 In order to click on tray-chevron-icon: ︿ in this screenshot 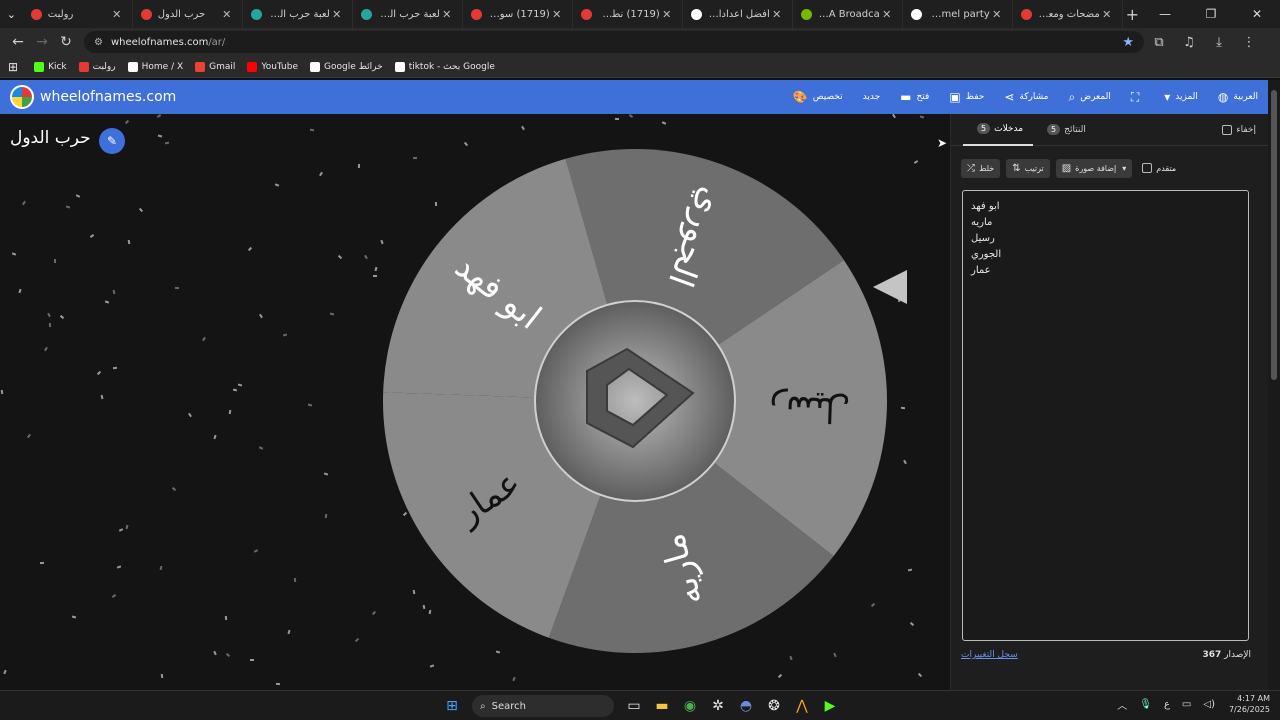, I will do `click(1122, 704)`.